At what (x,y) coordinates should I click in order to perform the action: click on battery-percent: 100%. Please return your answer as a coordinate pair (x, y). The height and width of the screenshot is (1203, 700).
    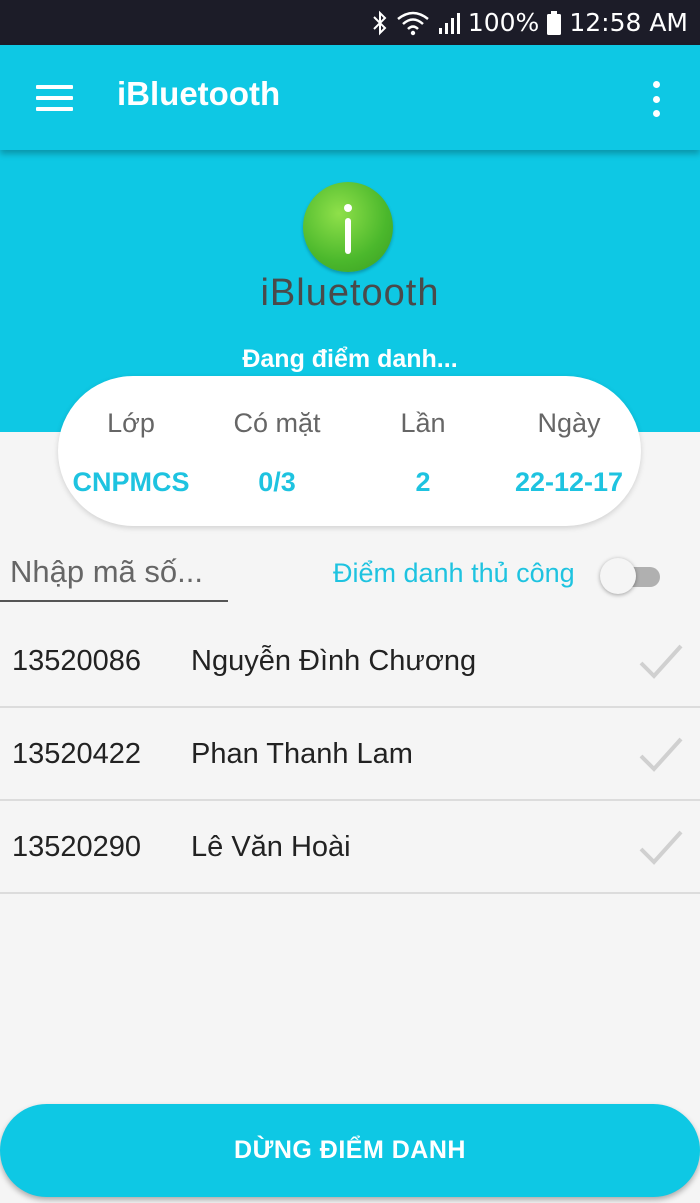
    Looking at the image, I should click on (503, 22).